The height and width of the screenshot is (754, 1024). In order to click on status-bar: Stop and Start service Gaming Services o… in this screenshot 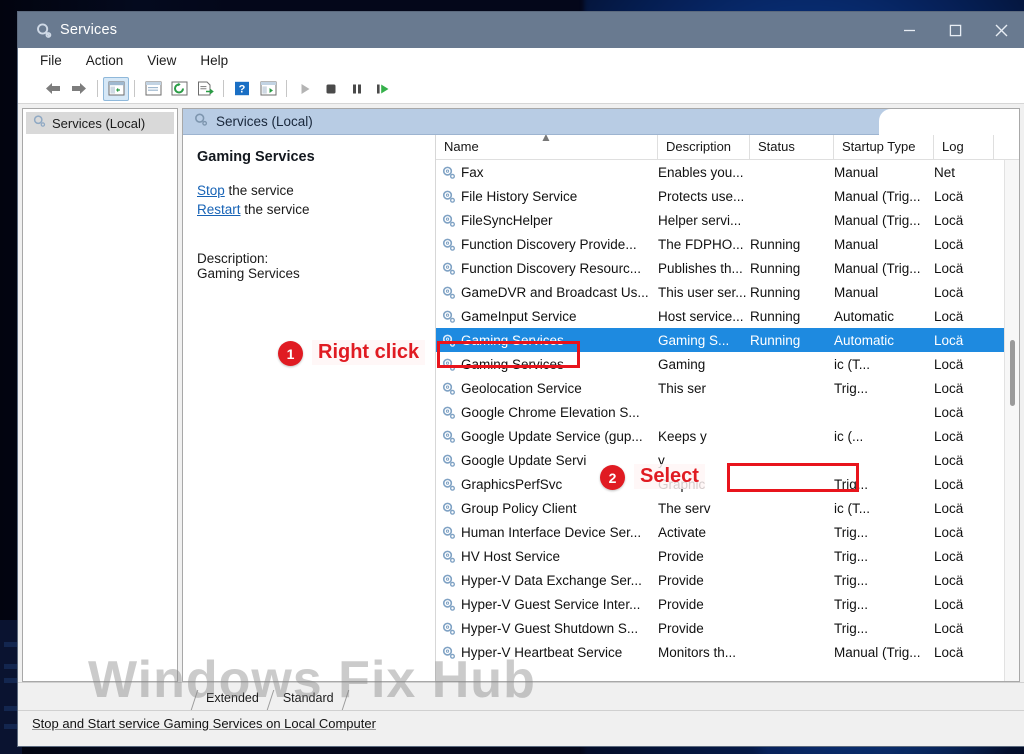, I will do `click(521, 723)`.